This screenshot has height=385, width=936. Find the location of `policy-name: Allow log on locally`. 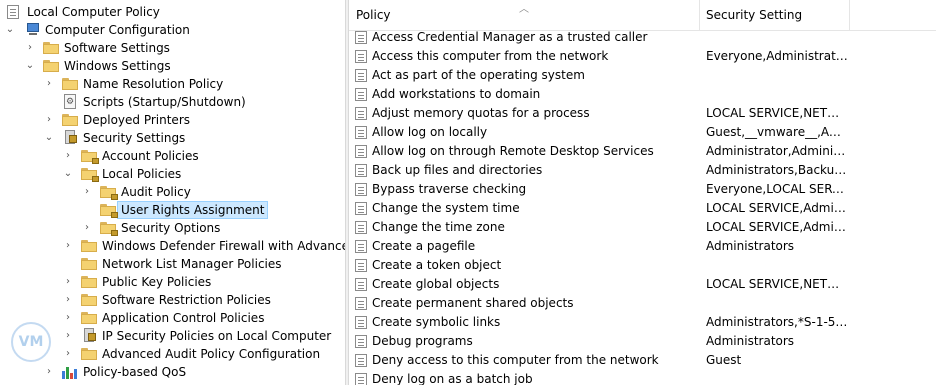

policy-name: Allow log on locally is located at coordinates (430, 132).